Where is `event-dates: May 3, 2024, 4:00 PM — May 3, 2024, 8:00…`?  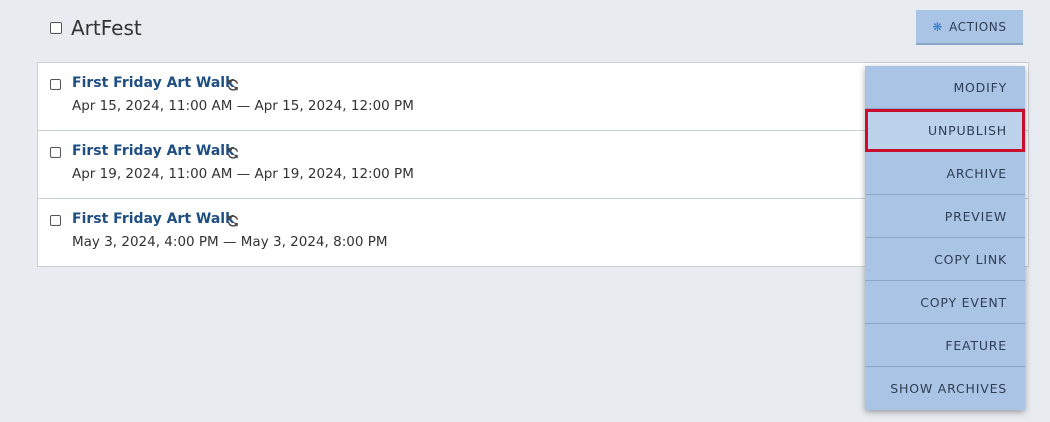
event-dates: May 3, 2024, 4:00 PM — May 3, 2024, 8:00… is located at coordinates (230, 242).